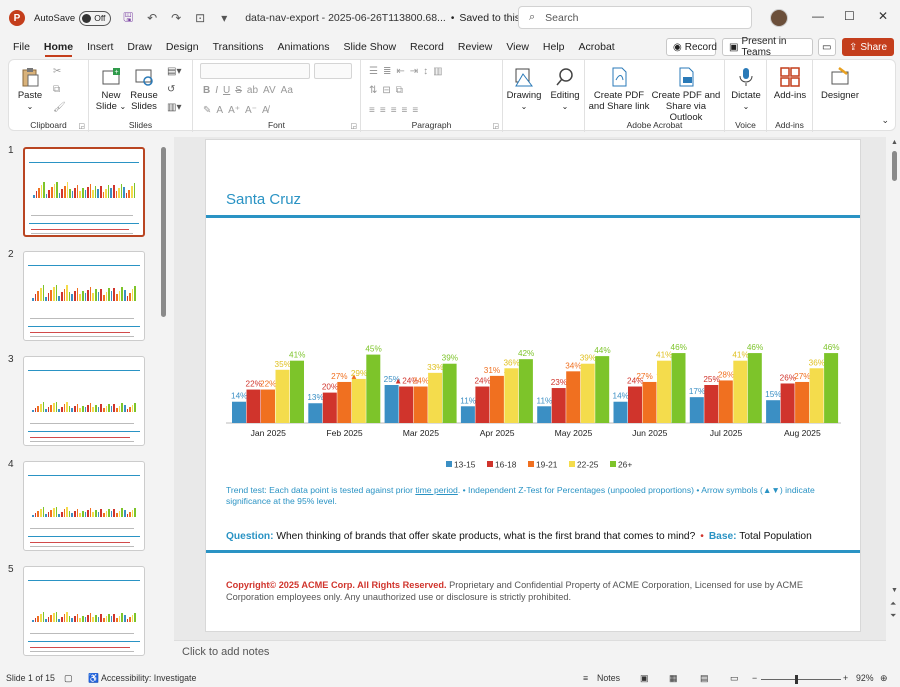 This screenshot has height=687, width=900. I want to click on slide-scrollbar: ▲ ▼ ⏶ ⏷, so click(894, 388).